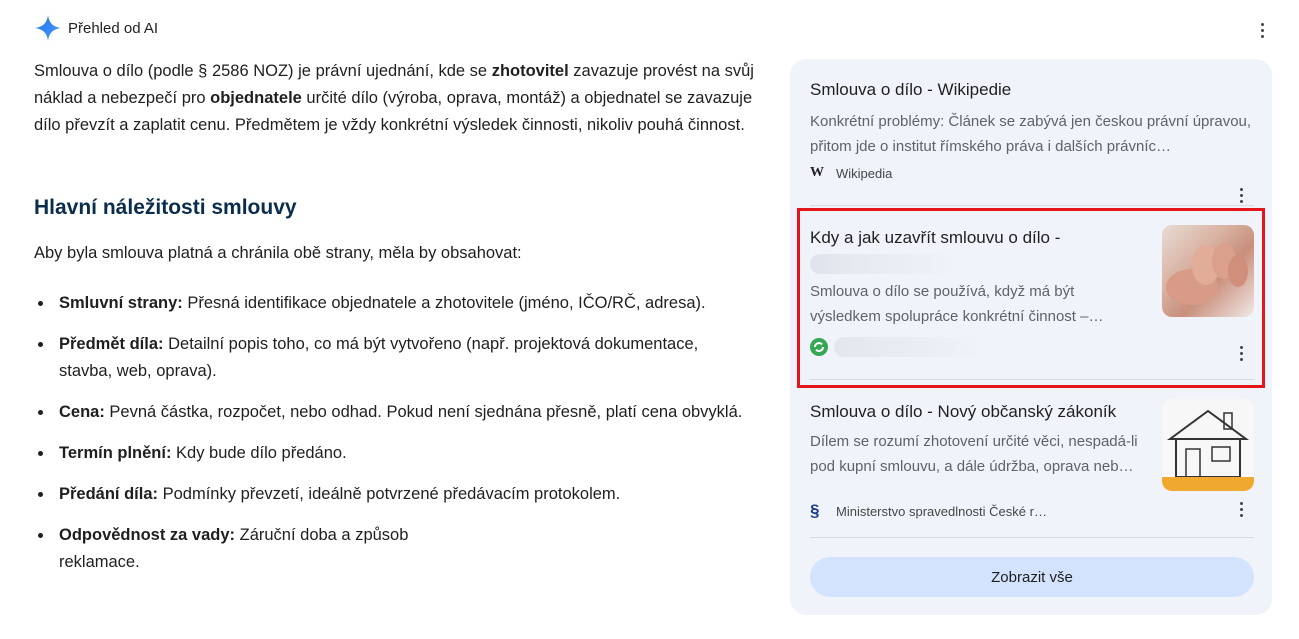 Image resolution: width=1299 pixels, height=639 pixels. I want to click on blurred-source-name, so click(909, 347).